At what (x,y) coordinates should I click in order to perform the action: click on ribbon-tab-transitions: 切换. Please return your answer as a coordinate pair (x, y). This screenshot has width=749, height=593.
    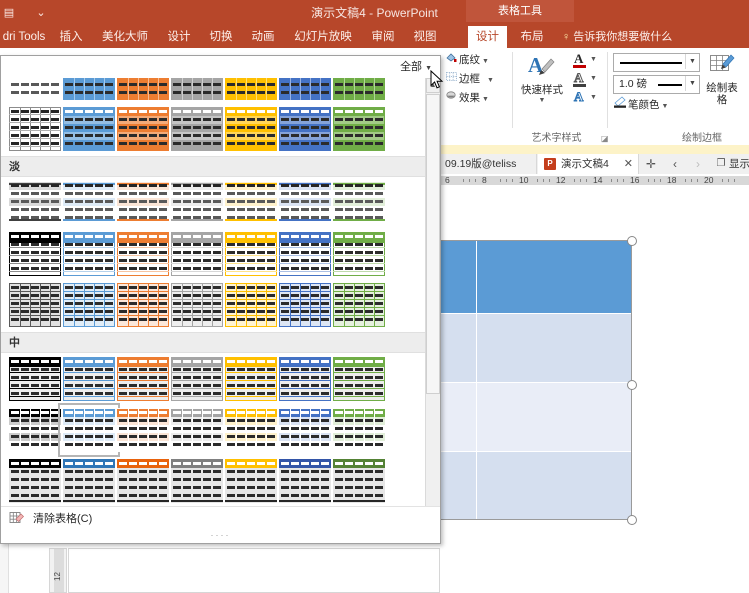
    Looking at the image, I should click on (221, 37).